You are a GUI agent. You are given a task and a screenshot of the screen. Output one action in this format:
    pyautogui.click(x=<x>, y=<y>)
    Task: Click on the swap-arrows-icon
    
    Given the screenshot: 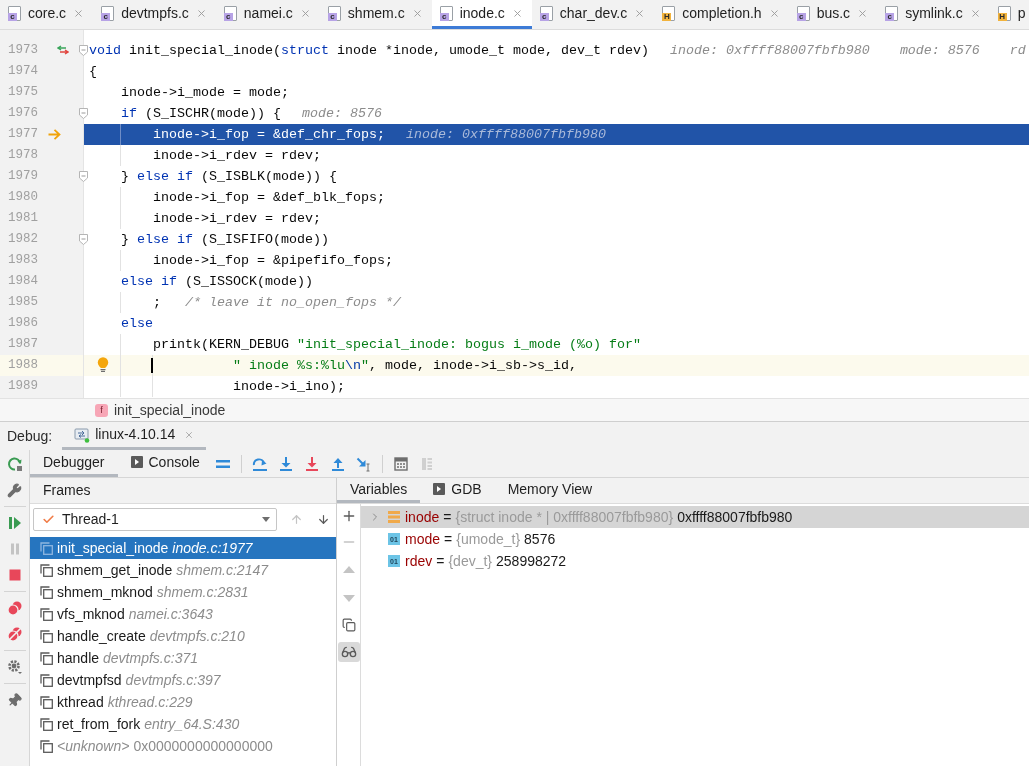 What is the action you would take?
    pyautogui.click(x=63, y=50)
    